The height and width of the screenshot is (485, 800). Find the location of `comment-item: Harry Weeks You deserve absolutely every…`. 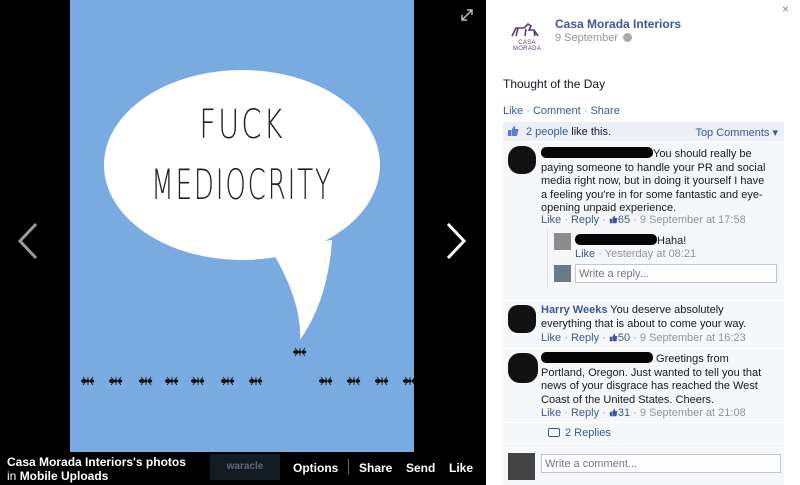

comment-item: Harry Weeks You deserve absolutely every… is located at coordinates (643, 324).